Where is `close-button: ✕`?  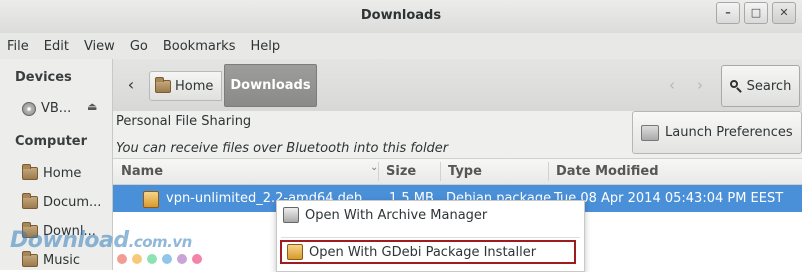 close-button: ✕ is located at coordinates (784, 13).